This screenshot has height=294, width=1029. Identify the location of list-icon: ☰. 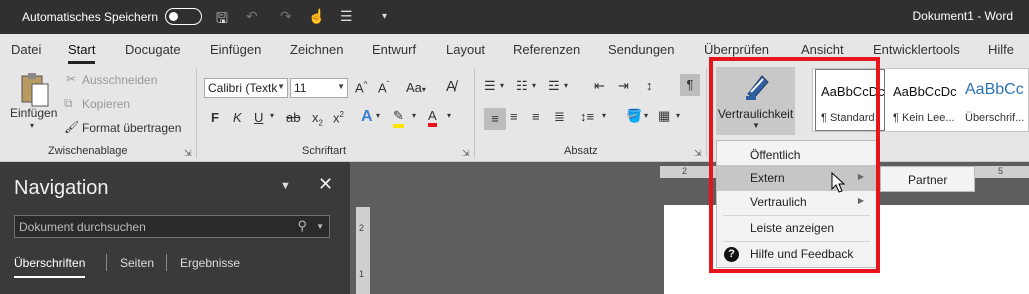
(346, 16).